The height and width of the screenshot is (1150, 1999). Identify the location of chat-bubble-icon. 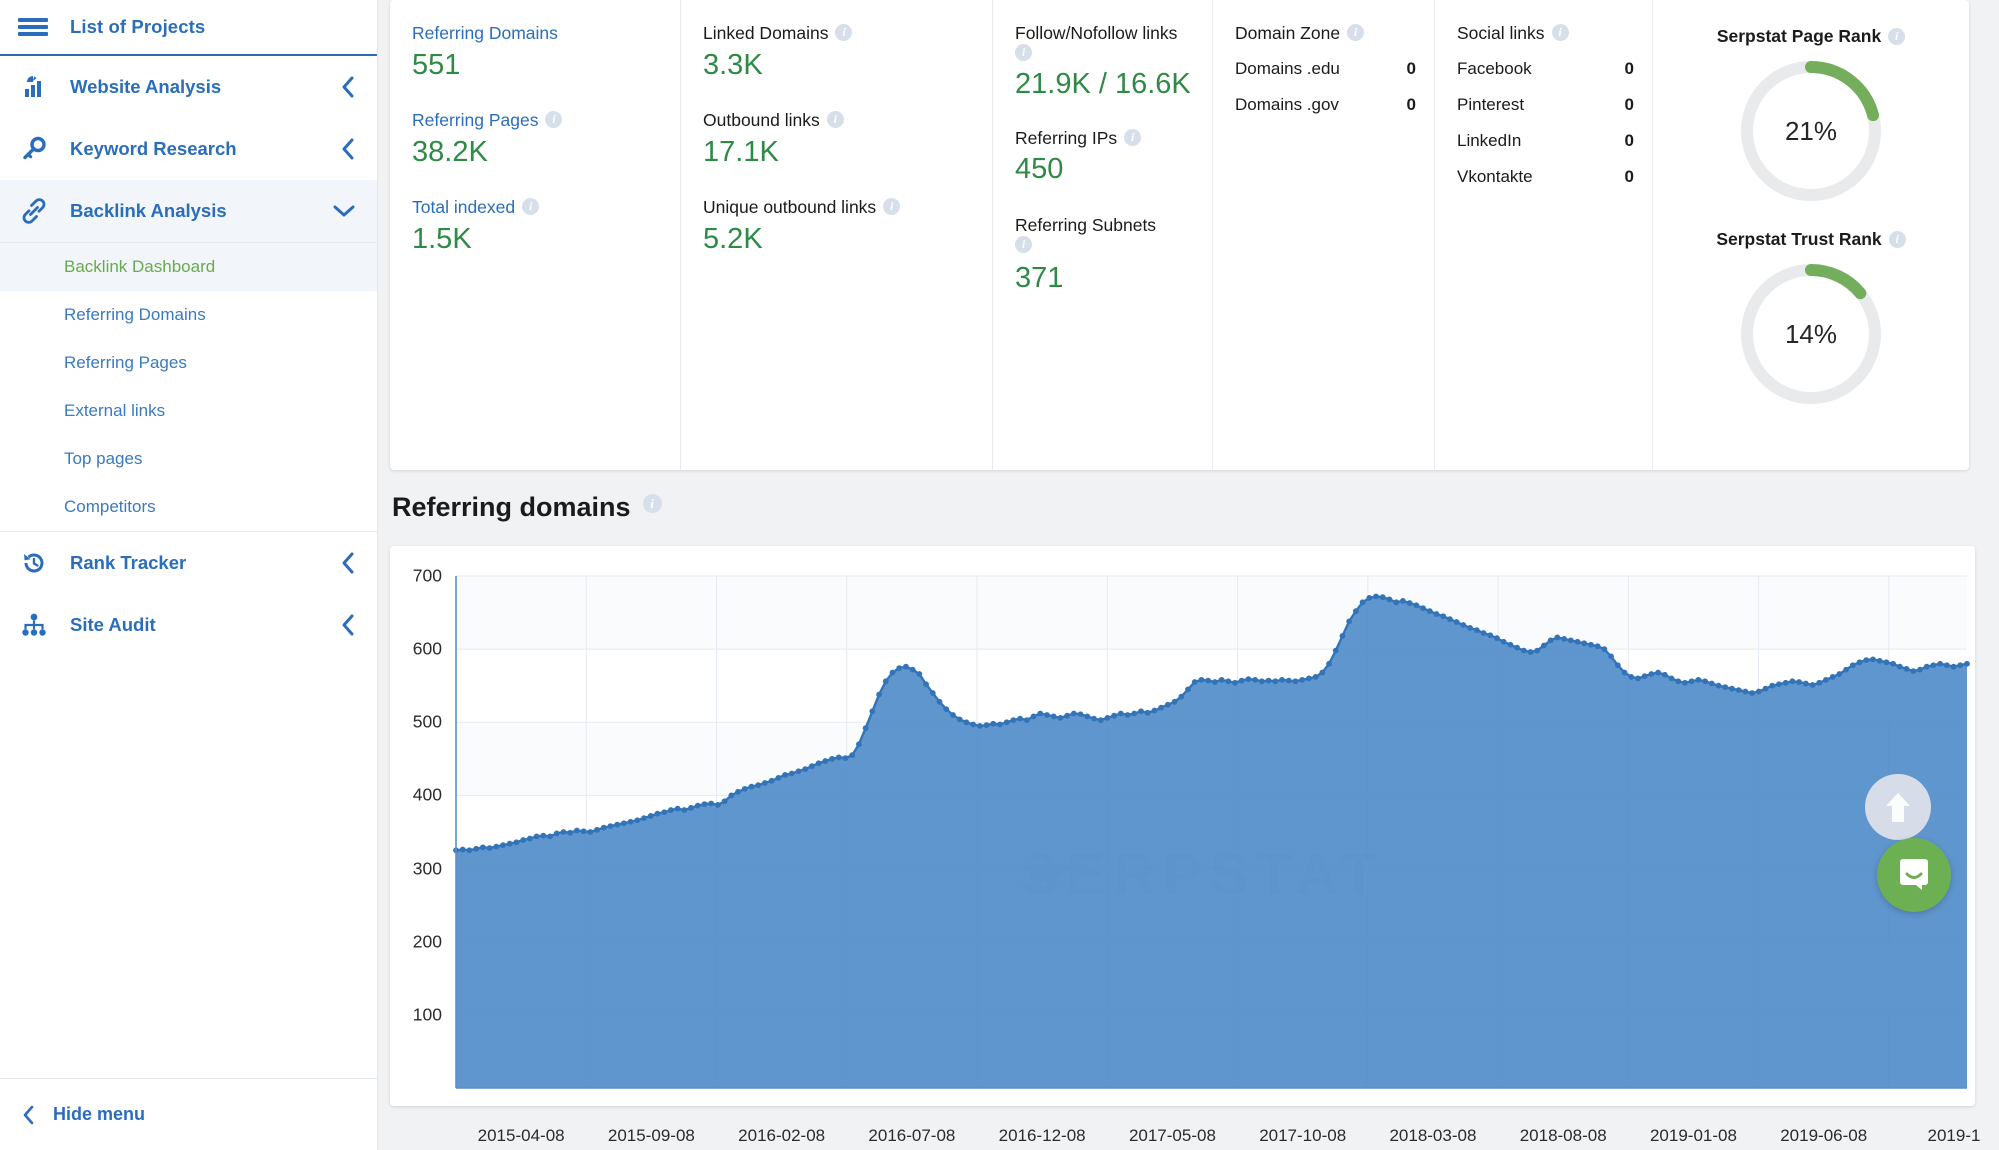
(1914, 874).